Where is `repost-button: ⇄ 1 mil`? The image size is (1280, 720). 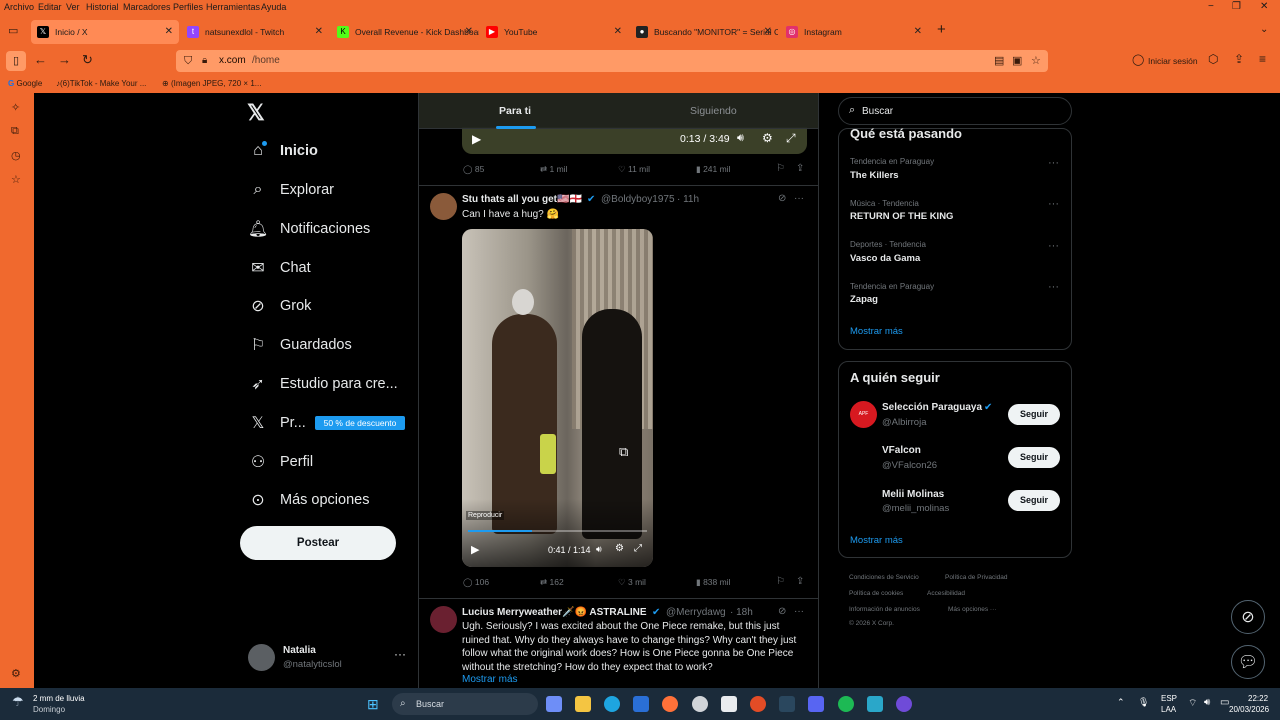
repost-button: ⇄ 1 mil is located at coordinates (553, 169).